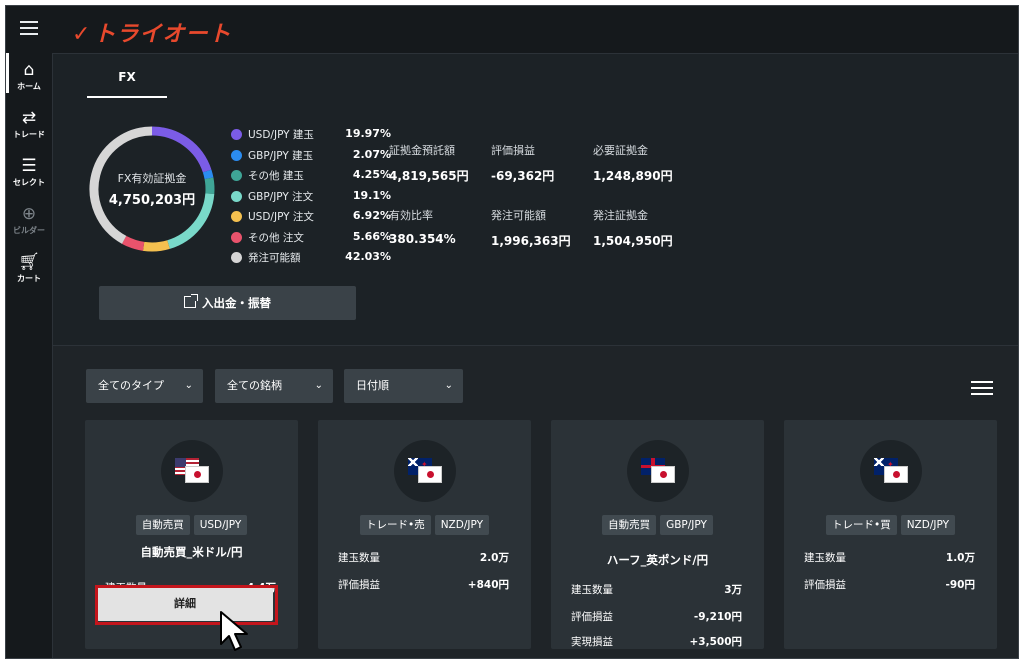  I want to click on stat-deposit: 証拠金預託額 4,819,565円, so click(444, 163).